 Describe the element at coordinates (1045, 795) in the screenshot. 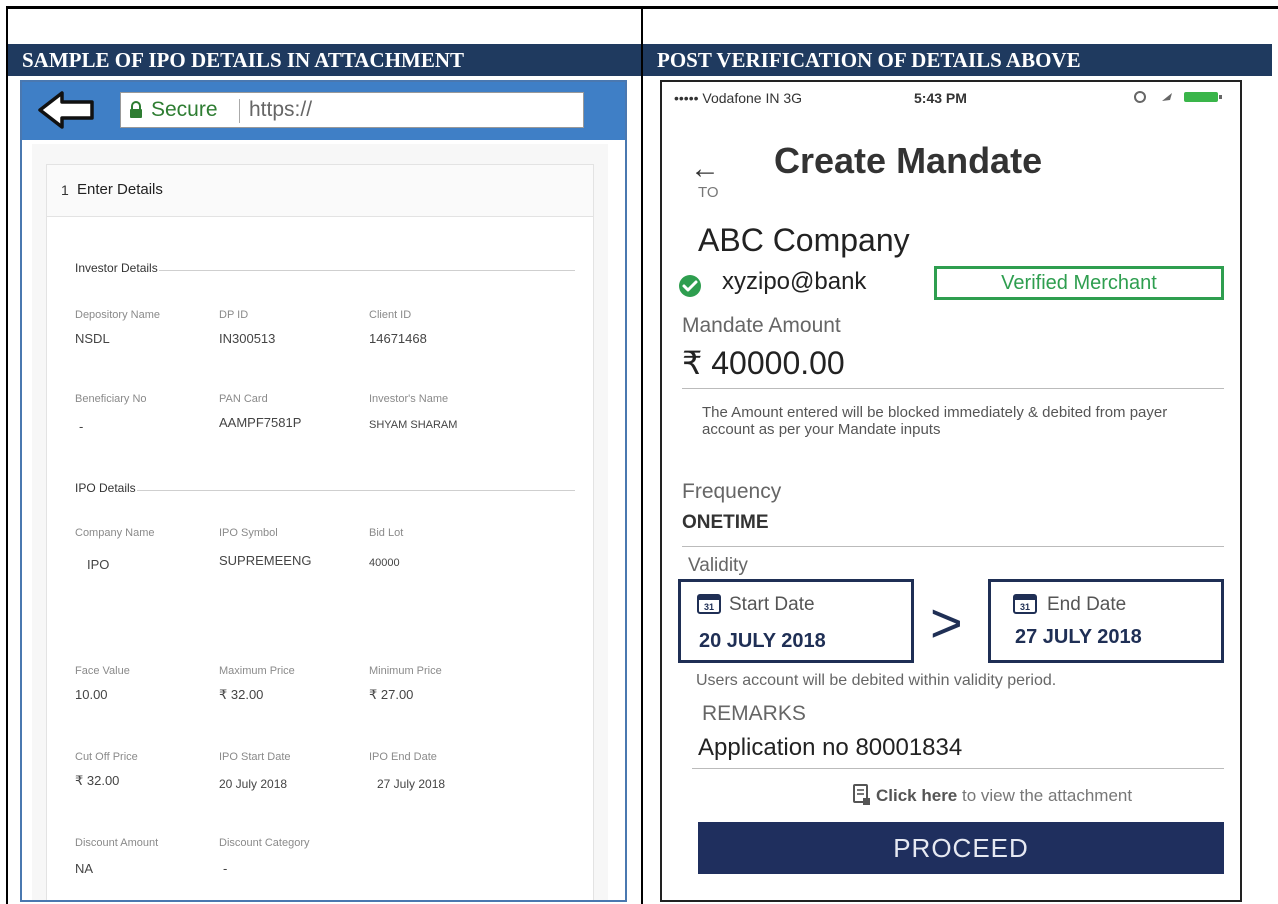

I see `attachment-link-rest: to view the attachment` at that location.